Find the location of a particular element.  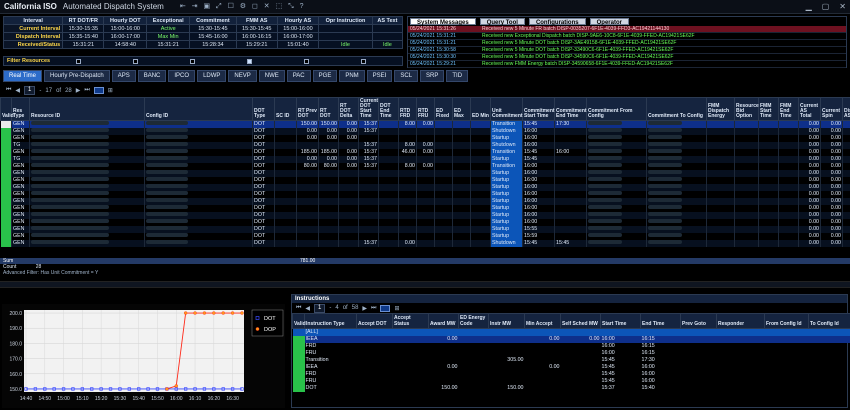

instr-row: DOT150.00150.0015:3715:40 is located at coordinates (571, 388).